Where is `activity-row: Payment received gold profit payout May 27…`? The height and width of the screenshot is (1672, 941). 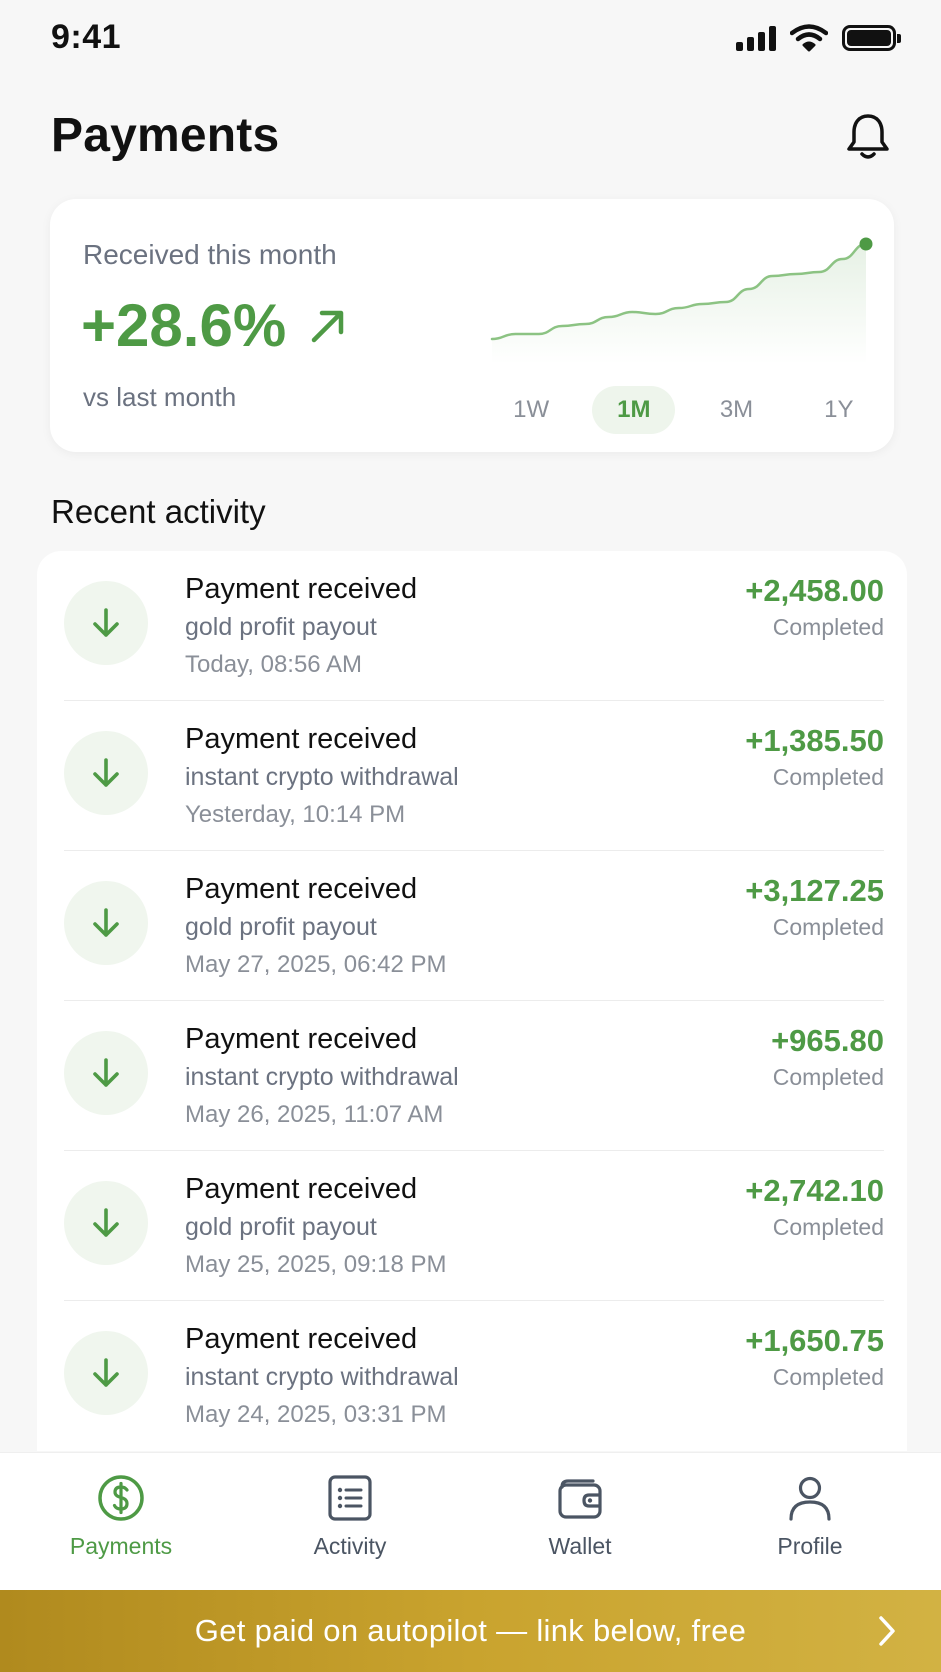
activity-row: Payment received gold profit payout May 27… is located at coordinates (474, 926).